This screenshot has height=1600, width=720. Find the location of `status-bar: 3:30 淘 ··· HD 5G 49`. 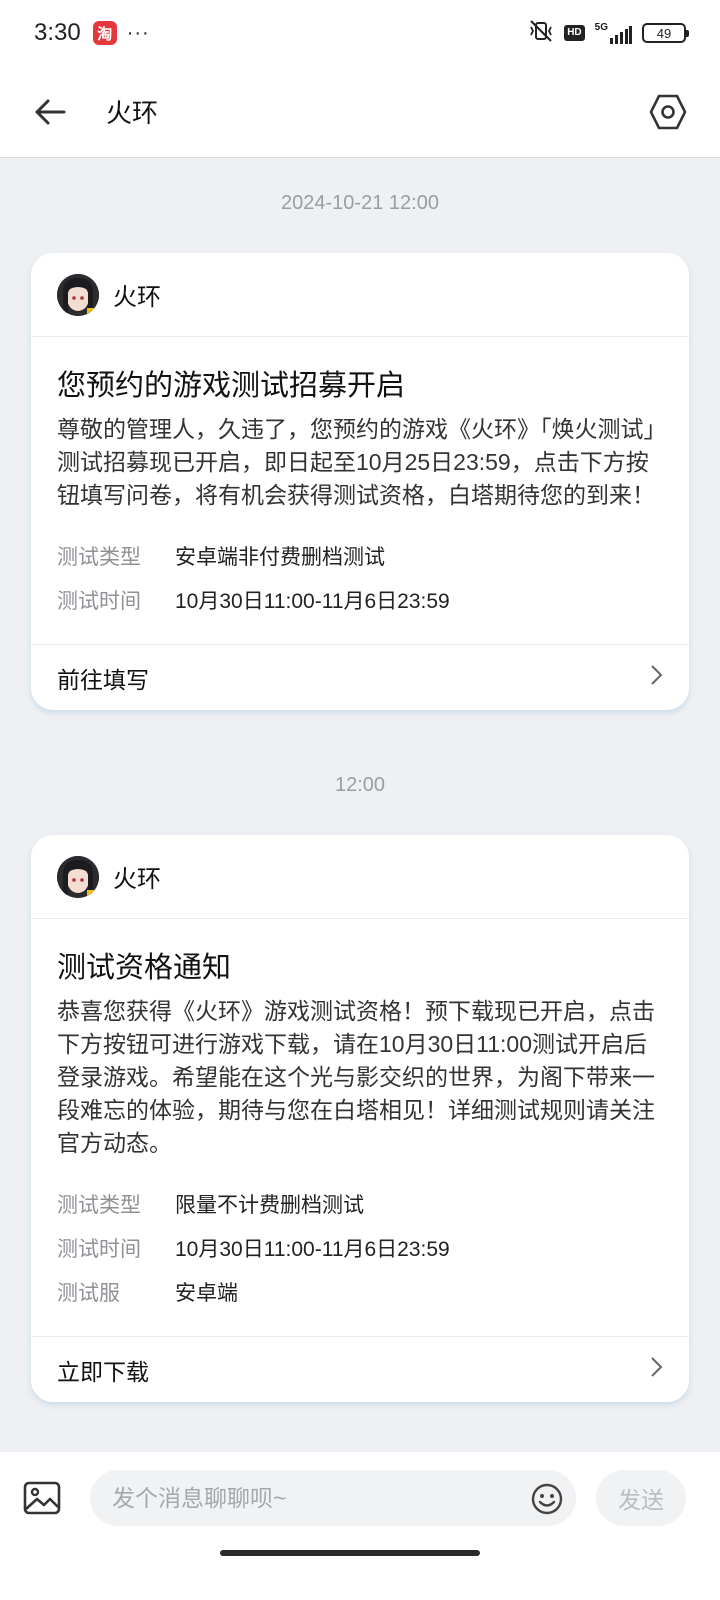

status-bar: 3:30 淘 ··· HD 5G 49 is located at coordinates (360, 33).